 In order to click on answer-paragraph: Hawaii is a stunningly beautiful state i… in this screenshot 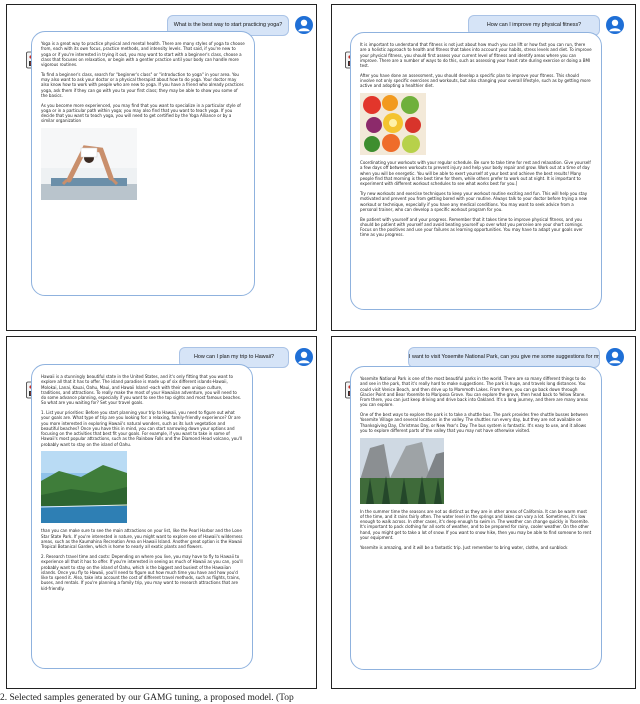, I will do `click(141, 390)`.